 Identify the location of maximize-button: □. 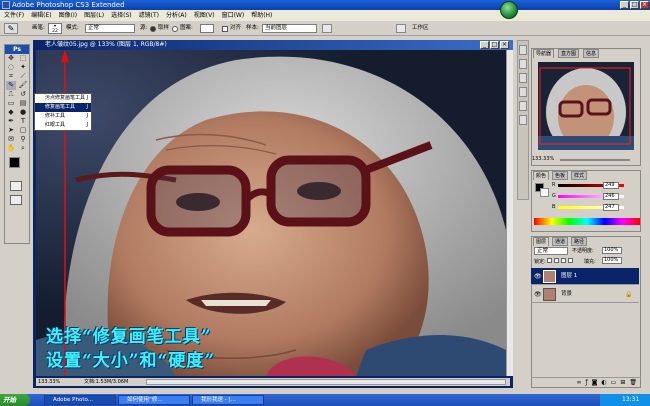
(634, 5).